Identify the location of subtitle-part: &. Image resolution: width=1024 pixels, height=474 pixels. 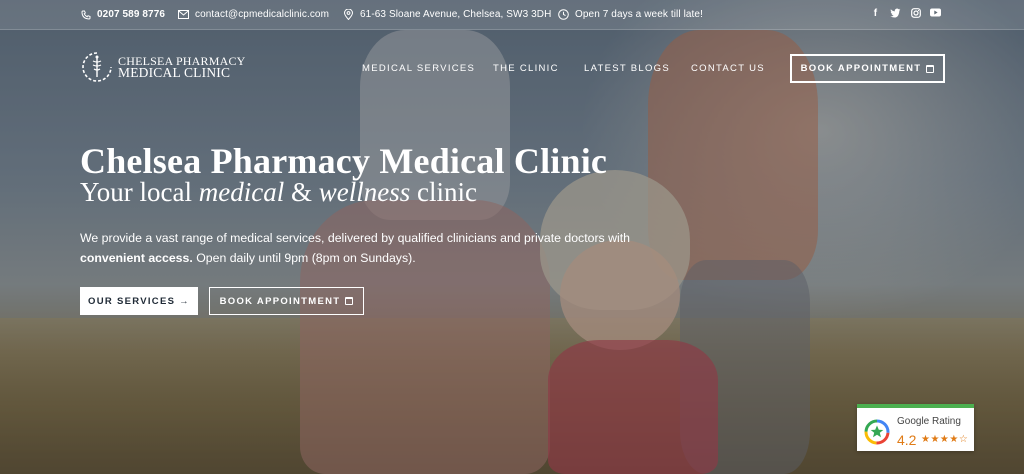
(301, 192).